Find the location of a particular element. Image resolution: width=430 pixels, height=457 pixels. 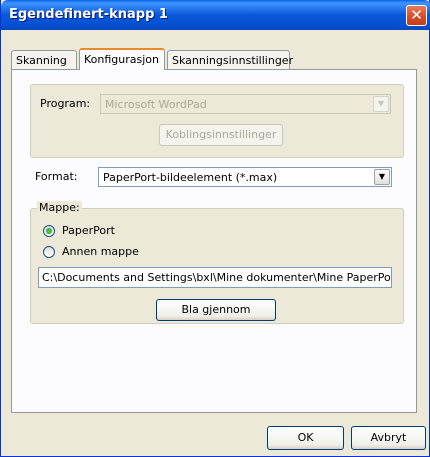

cancel-button-label: Avbryt is located at coordinates (388, 437).